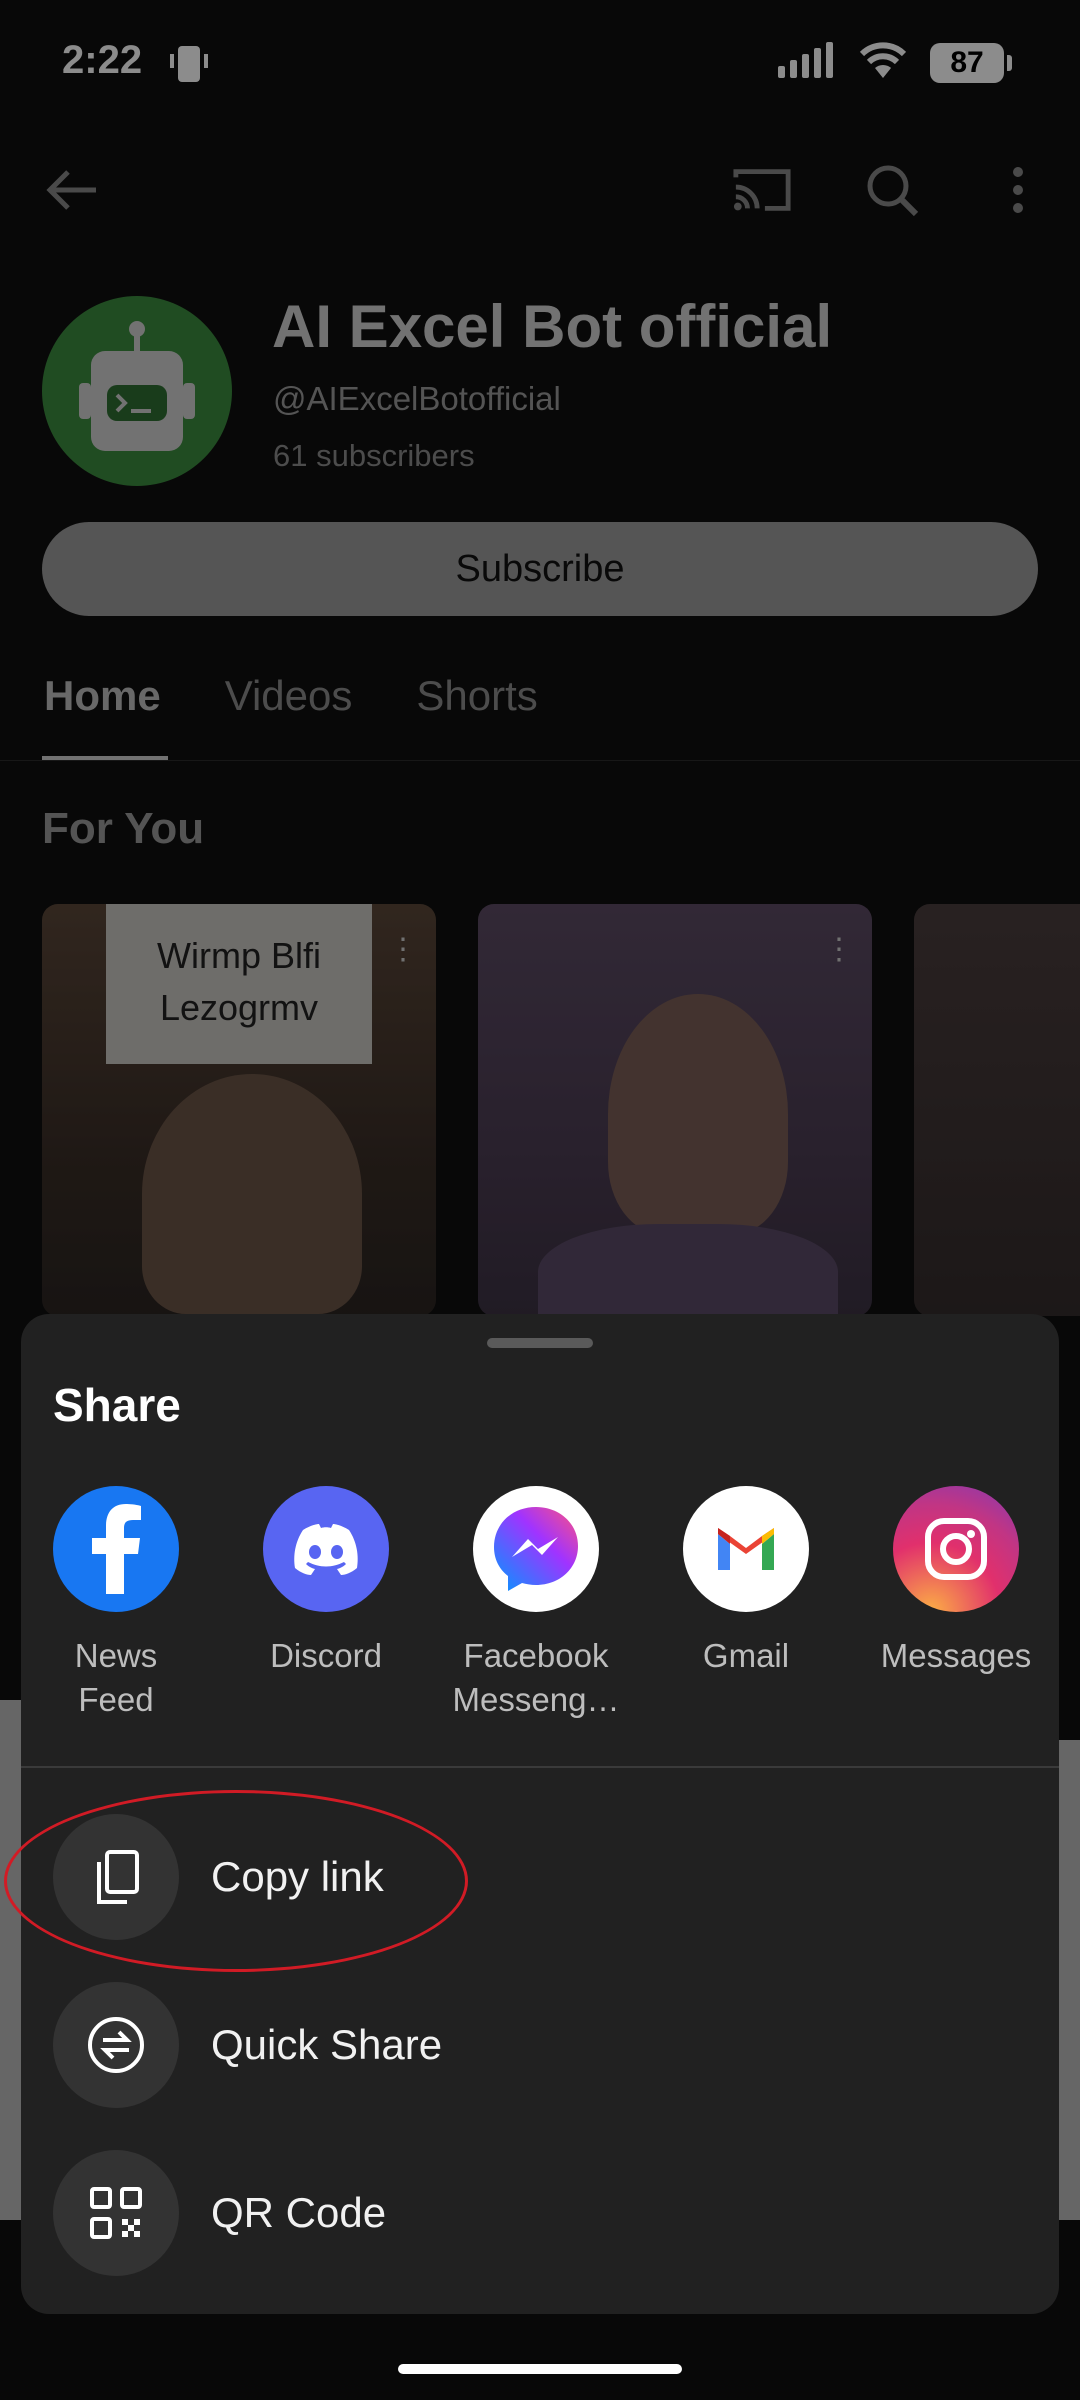 Image resolution: width=1080 pixels, height=2400 pixels. Describe the element at coordinates (533, 2213) in the screenshot. I see `qr-code-button: QR Code` at that location.